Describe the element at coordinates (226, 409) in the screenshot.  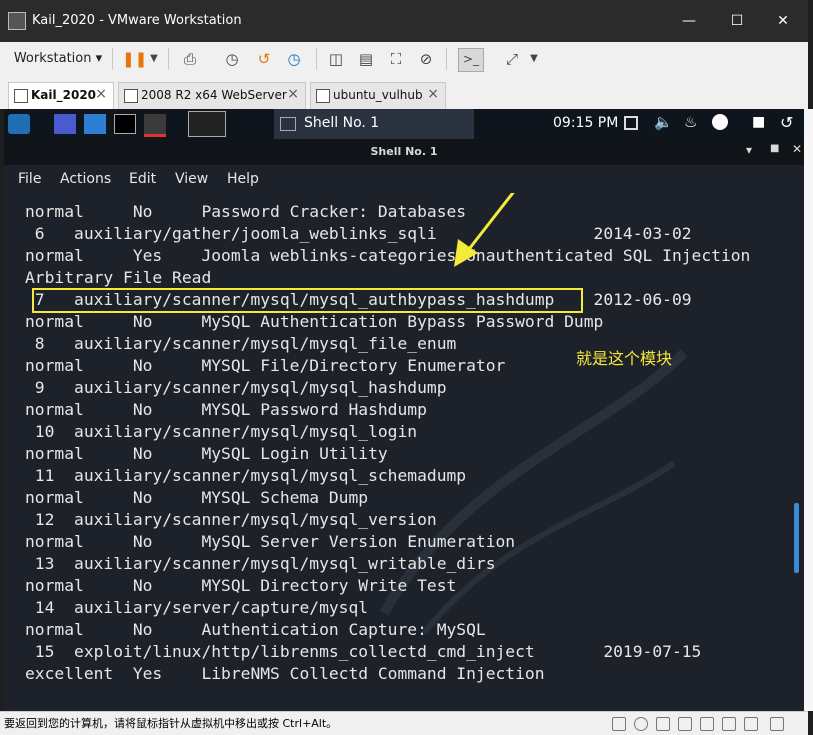
I see `terminal-line: normal No MYSQL Password Hashdump` at that location.